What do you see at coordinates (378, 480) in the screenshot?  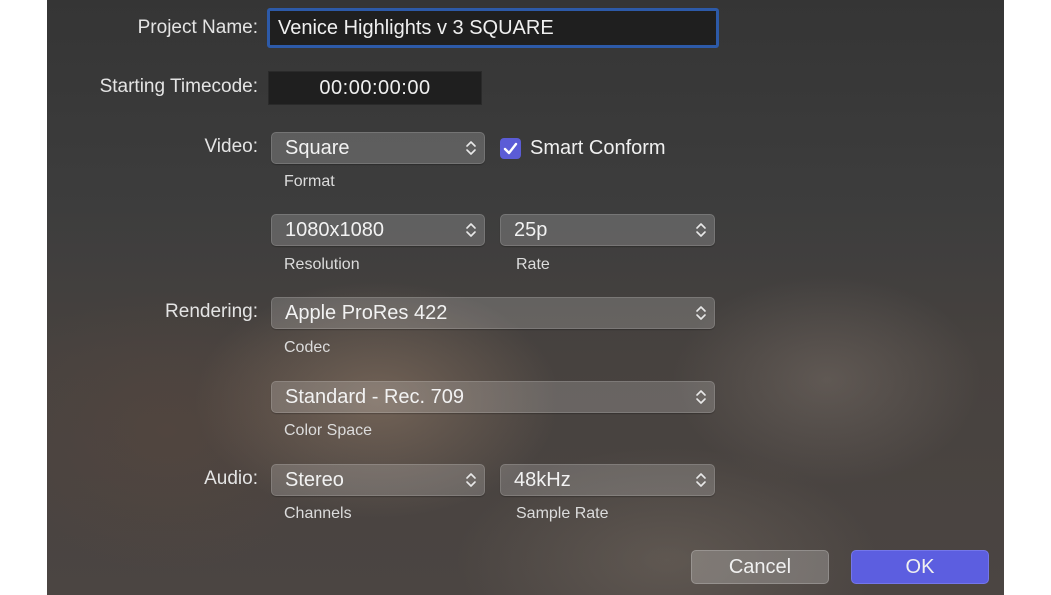 I see `channels-popup: Stereo` at bounding box center [378, 480].